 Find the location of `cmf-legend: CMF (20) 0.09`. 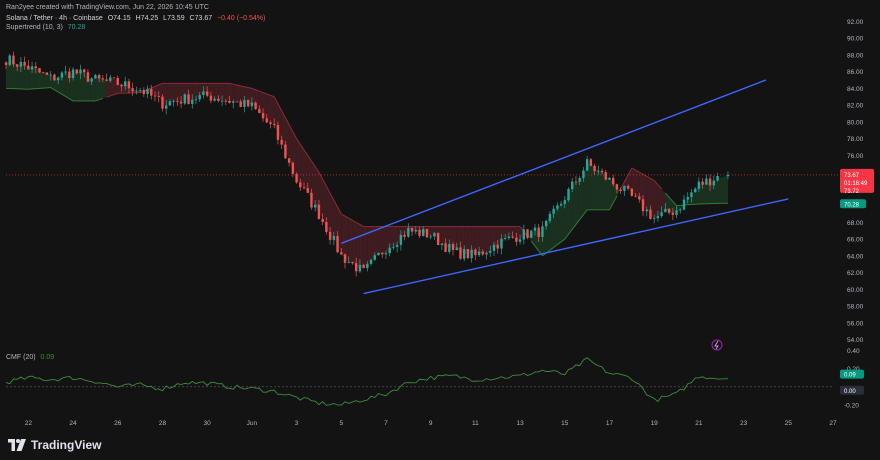

cmf-legend: CMF (20) 0.09 is located at coordinates (31, 357).